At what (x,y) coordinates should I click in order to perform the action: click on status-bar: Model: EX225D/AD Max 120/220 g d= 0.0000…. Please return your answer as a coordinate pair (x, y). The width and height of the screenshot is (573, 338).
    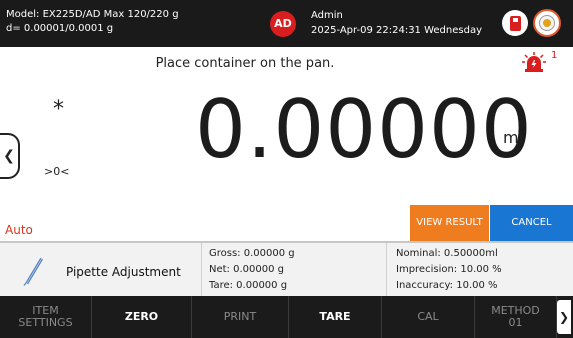
    Looking at the image, I should click on (286, 23).